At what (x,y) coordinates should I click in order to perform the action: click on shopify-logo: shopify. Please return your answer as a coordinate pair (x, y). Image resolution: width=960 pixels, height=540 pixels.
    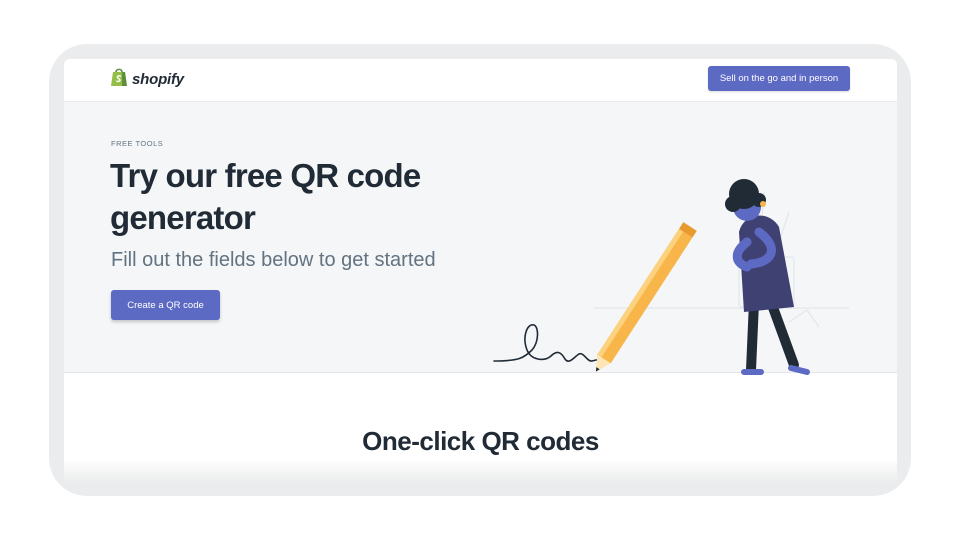
    Looking at the image, I should click on (147, 79).